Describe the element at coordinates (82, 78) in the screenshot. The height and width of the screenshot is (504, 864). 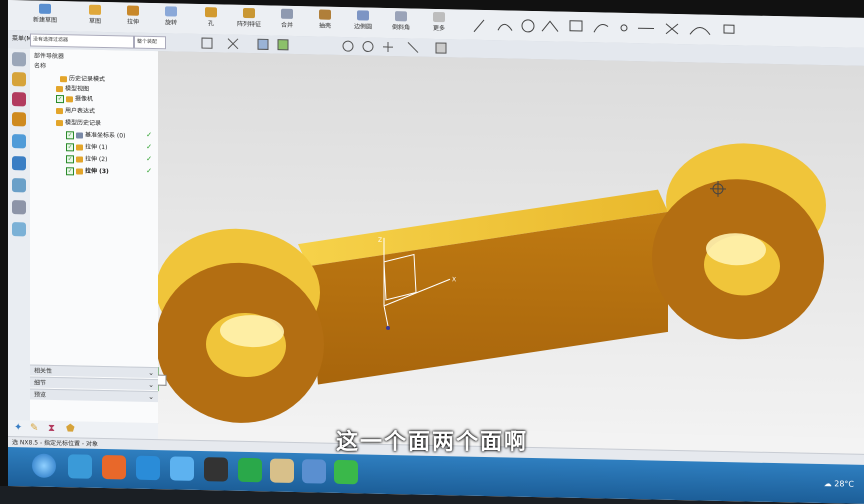
I see `tree-node: 历史记录模式` at that location.